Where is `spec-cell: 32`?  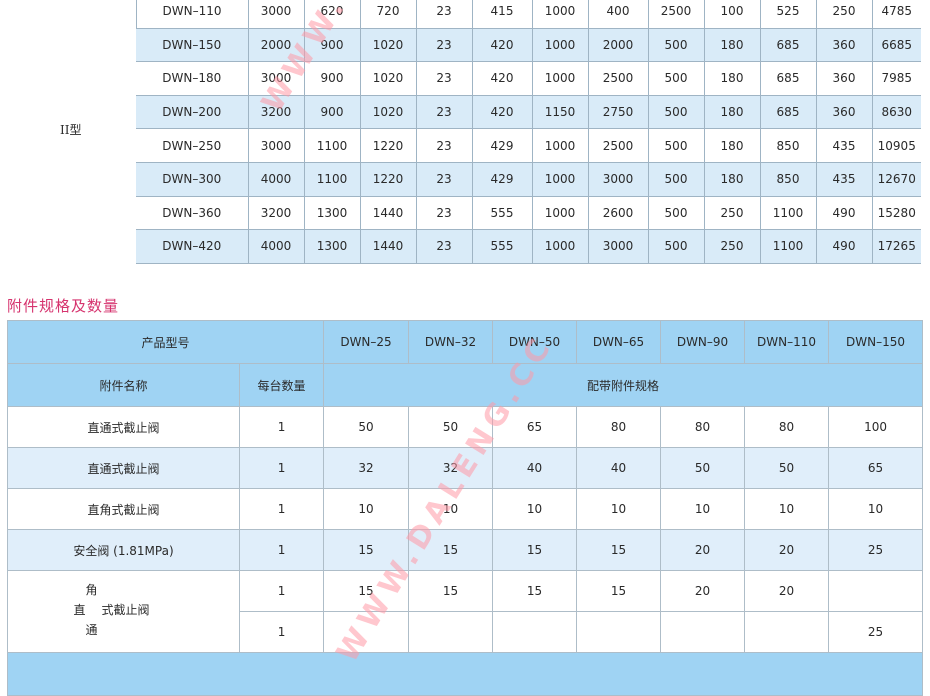 spec-cell: 32 is located at coordinates (366, 468).